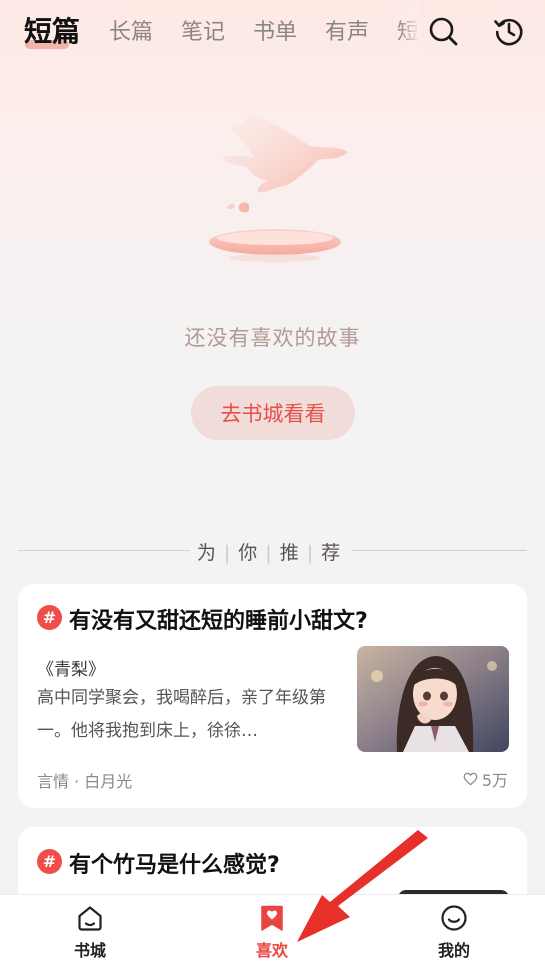 This screenshot has width=545, height=970. I want to click on tab-long: 长篇, so click(131, 30).